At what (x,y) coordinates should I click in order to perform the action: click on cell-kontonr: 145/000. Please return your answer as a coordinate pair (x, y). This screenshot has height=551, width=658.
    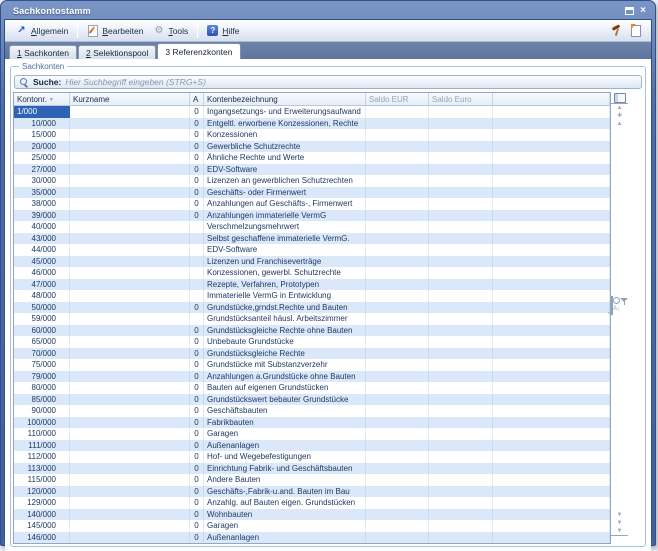
    Looking at the image, I should click on (42, 526).